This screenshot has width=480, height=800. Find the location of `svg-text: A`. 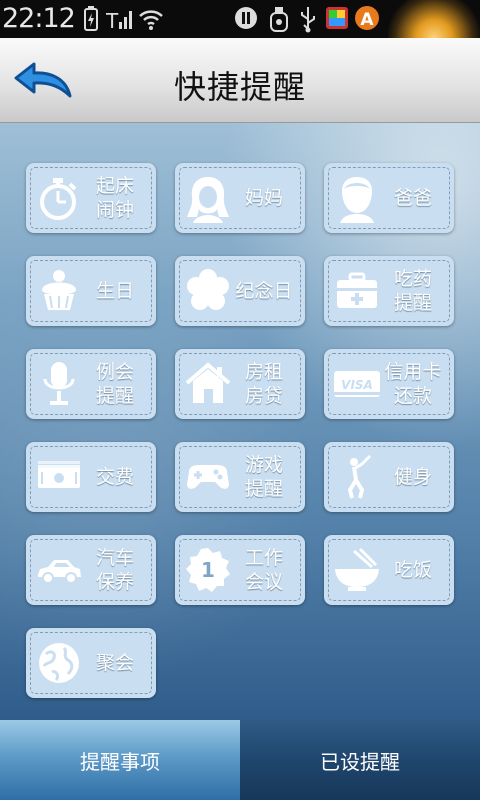

svg-text: A is located at coordinates (367, 20).